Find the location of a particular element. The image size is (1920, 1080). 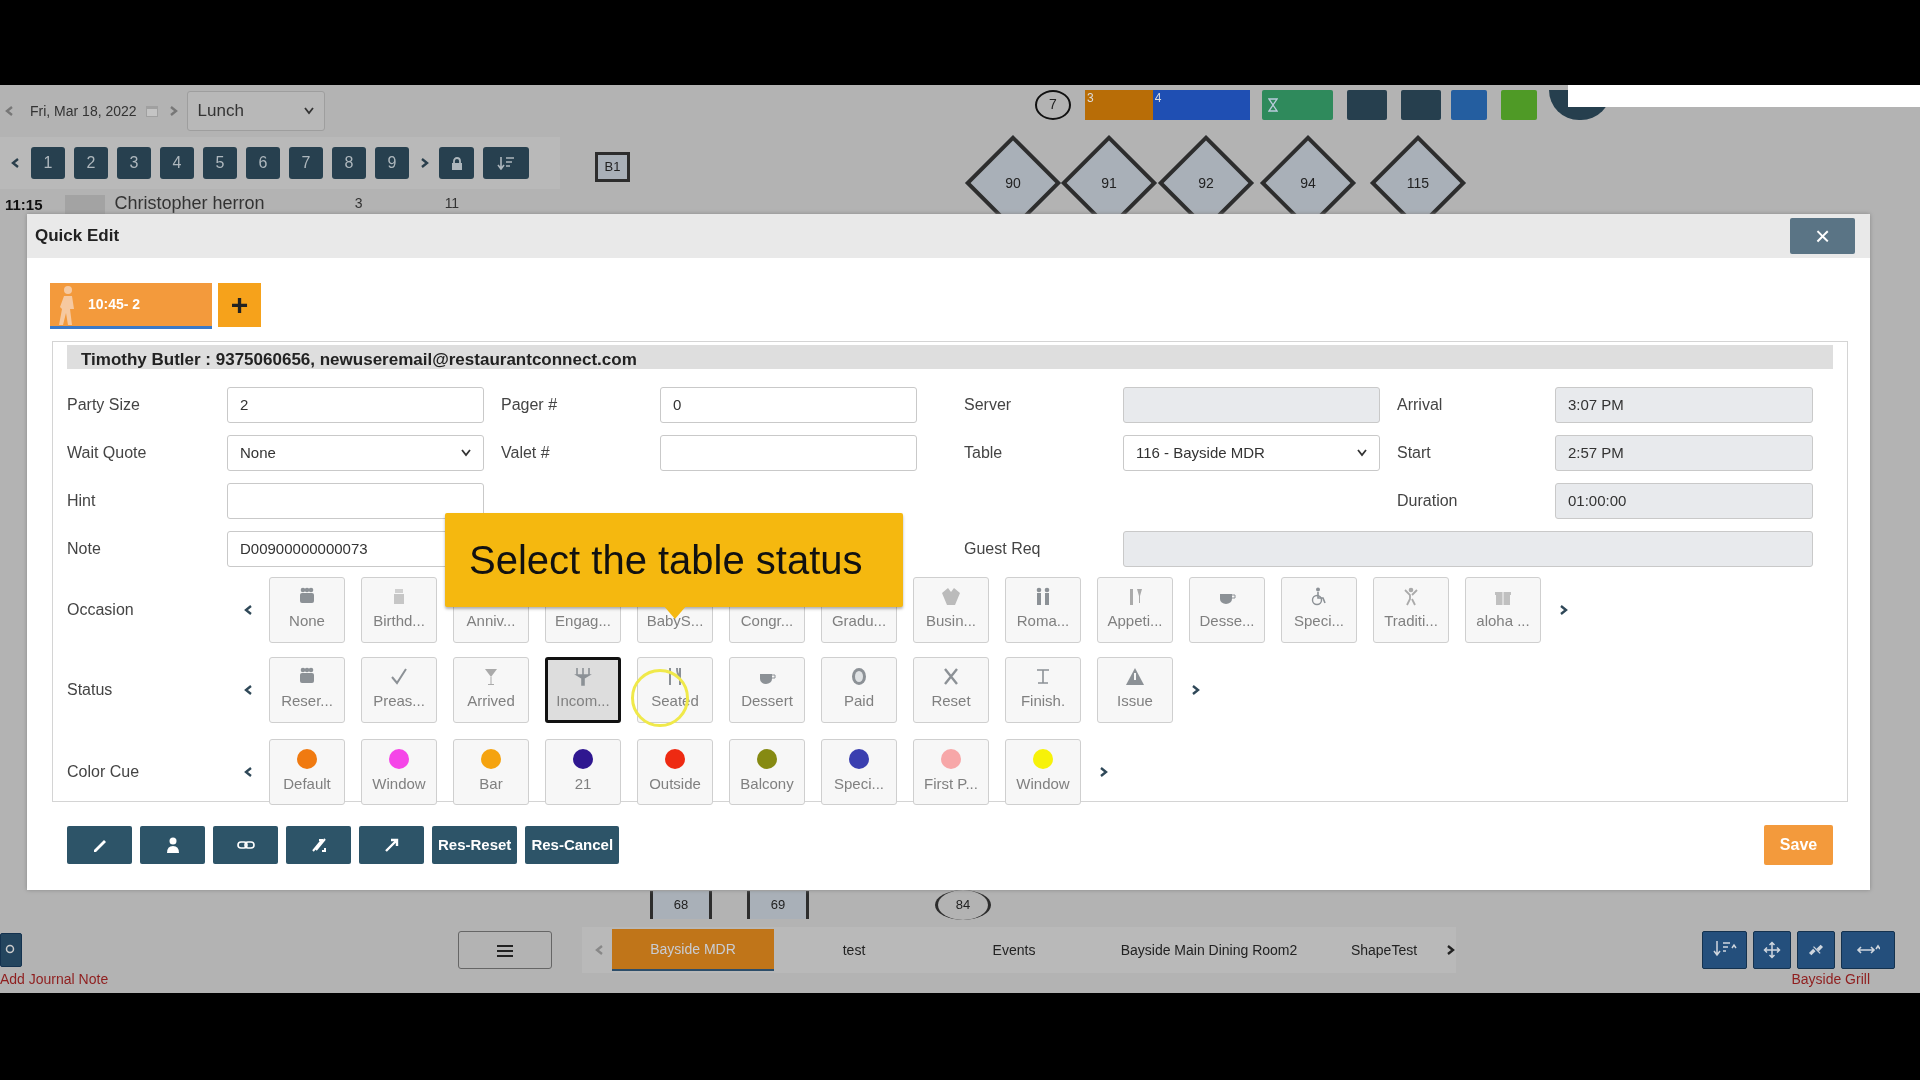

counter-badge: 7 is located at coordinates (1053, 104).